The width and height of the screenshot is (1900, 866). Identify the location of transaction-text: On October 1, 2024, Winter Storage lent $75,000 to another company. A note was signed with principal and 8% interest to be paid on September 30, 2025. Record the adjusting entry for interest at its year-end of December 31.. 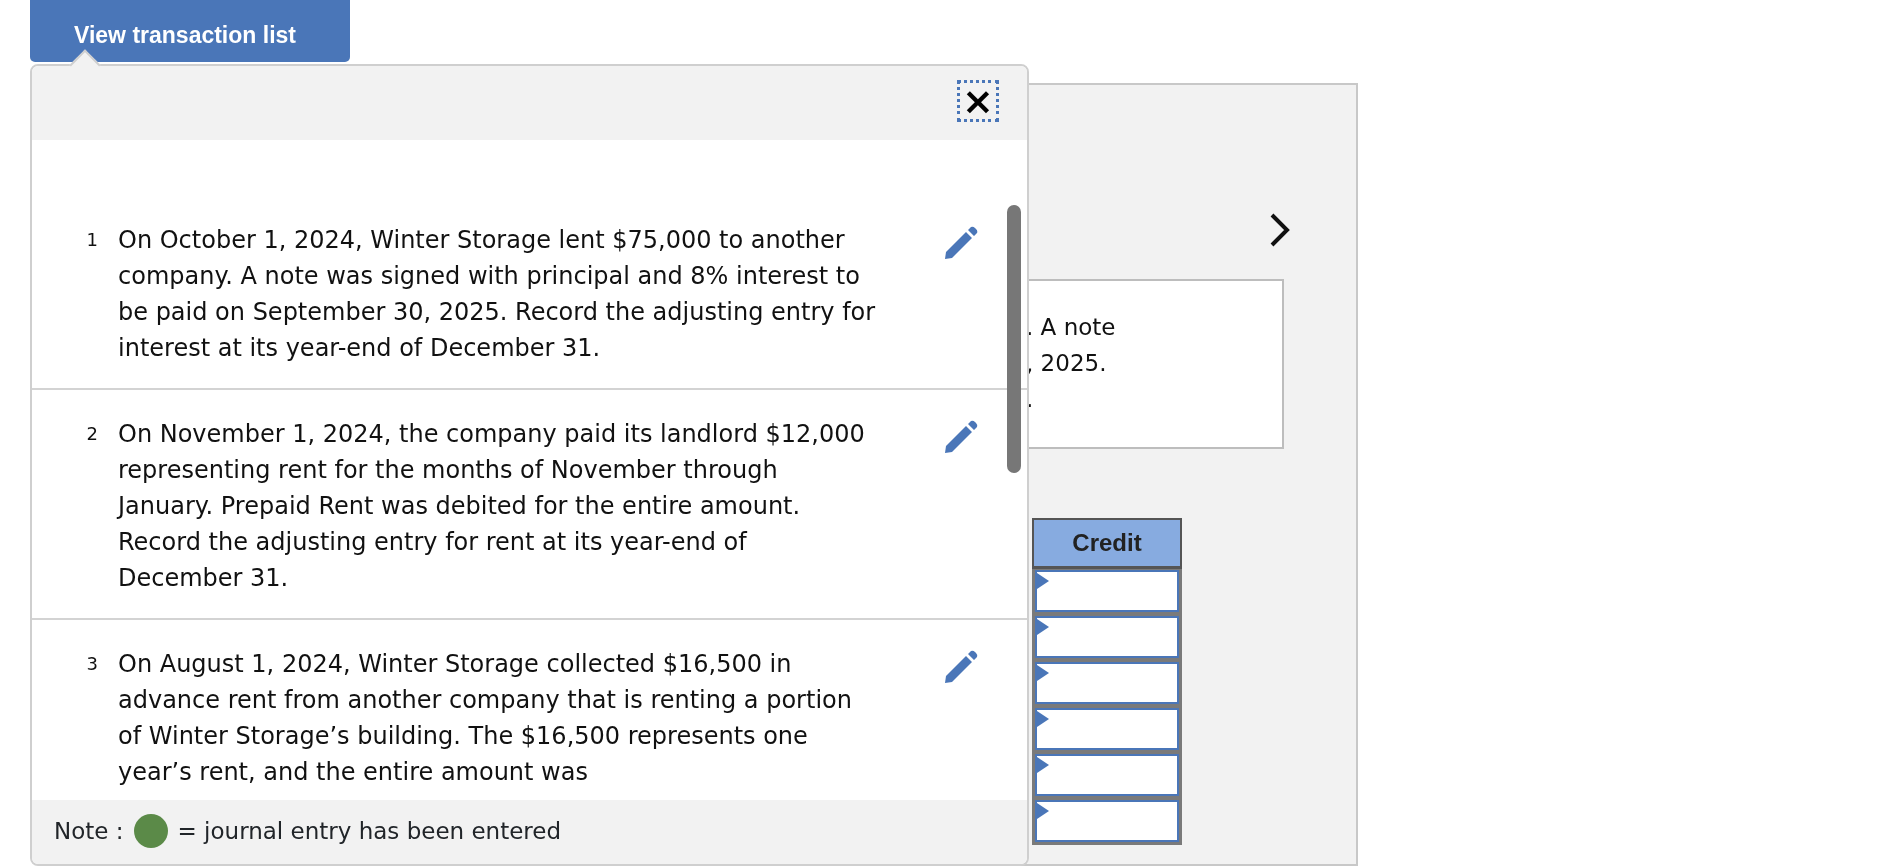
(497, 294).